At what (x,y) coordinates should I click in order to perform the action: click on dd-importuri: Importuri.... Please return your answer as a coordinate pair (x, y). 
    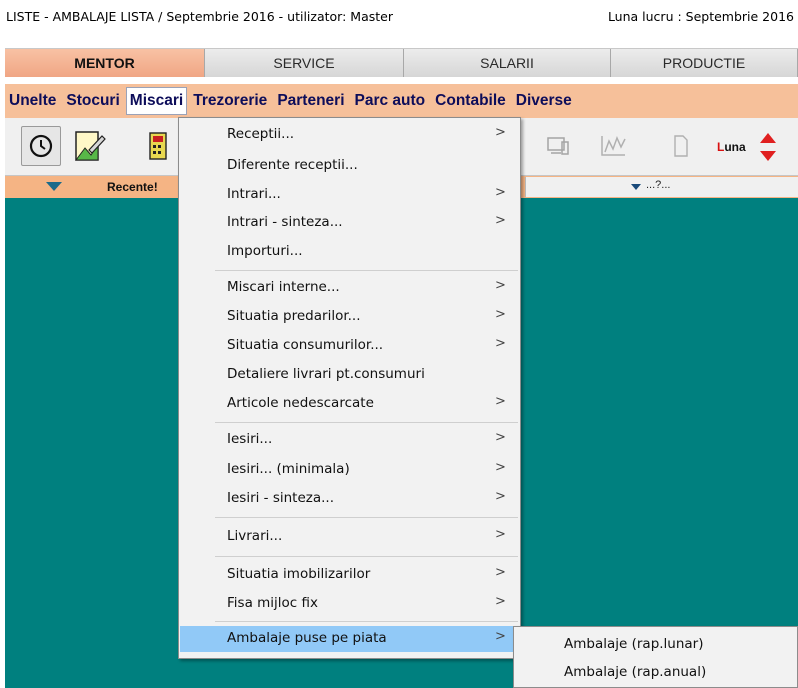
    Looking at the image, I should click on (349, 251).